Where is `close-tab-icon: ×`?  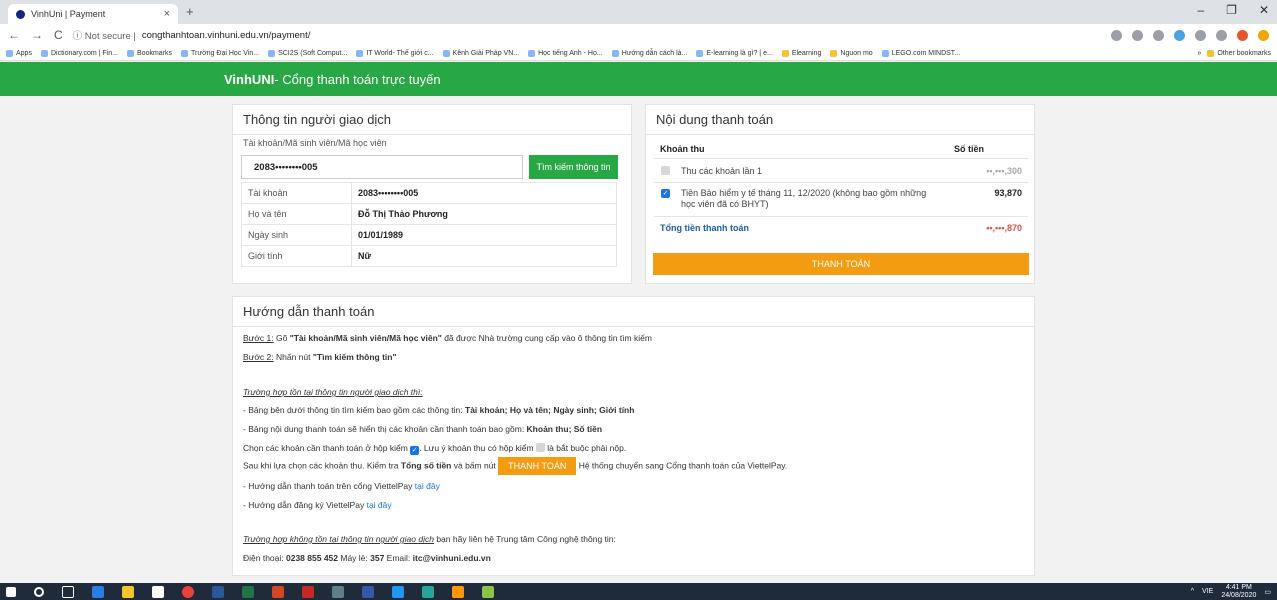 close-tab-icon: × is located at coordinates (167, 14).